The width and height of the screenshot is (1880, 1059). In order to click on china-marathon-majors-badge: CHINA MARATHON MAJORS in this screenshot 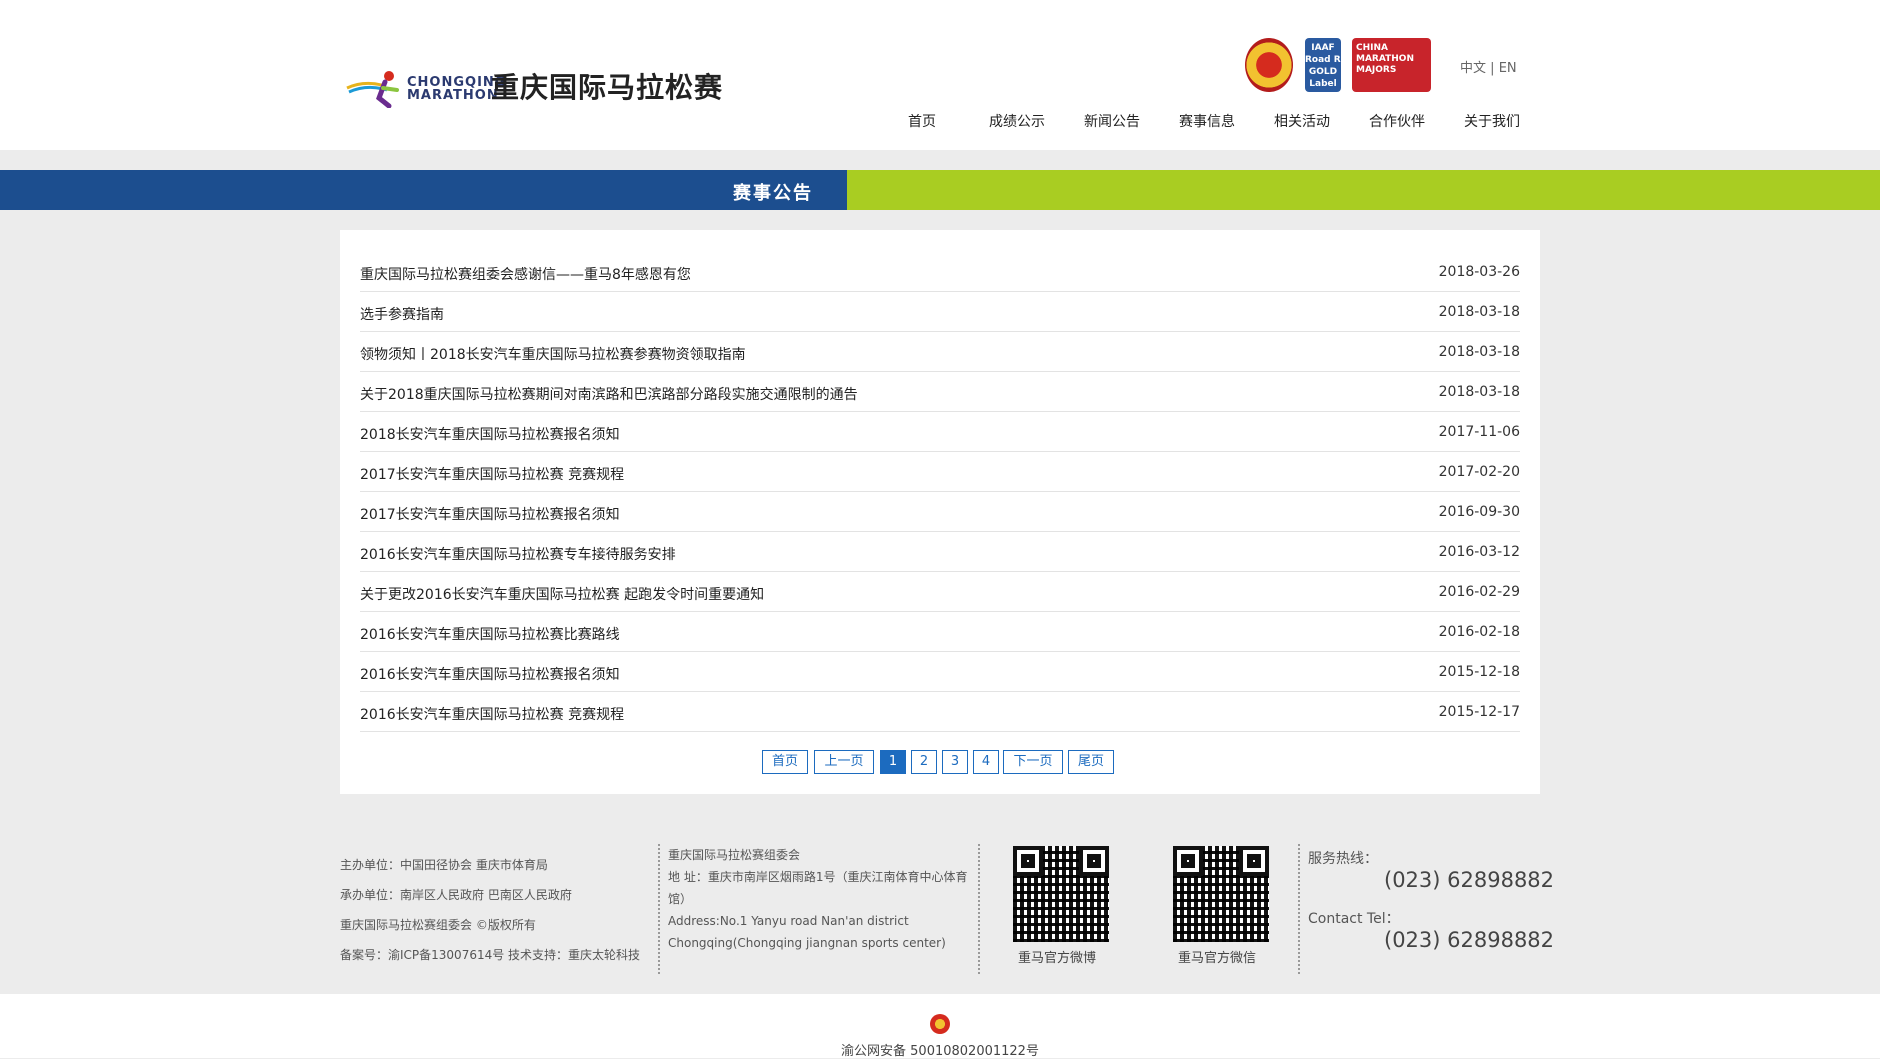, I will do `click(1391, 65)`.